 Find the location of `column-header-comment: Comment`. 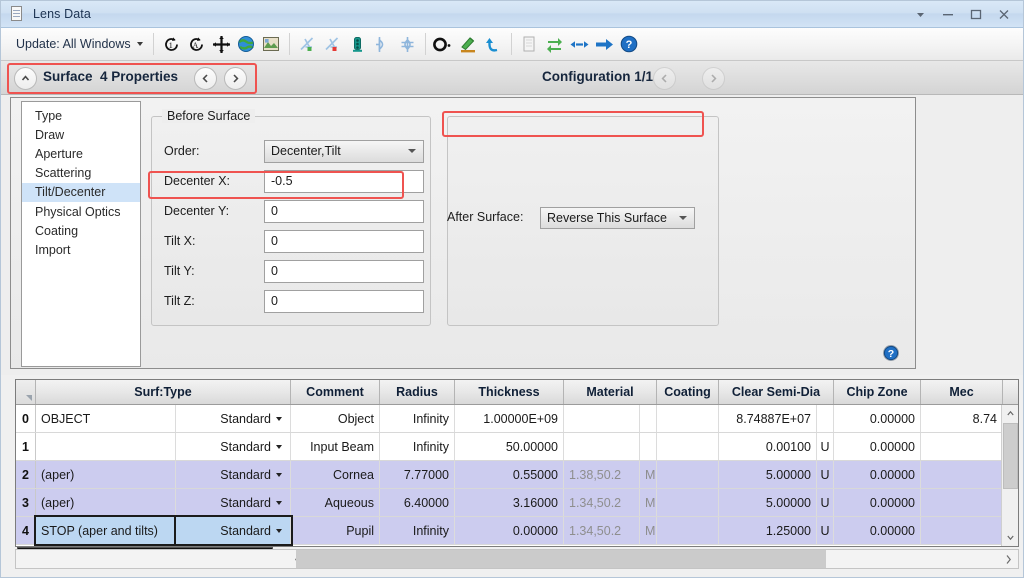

column-header-comment: Comment is located at coordinates (335, 392).